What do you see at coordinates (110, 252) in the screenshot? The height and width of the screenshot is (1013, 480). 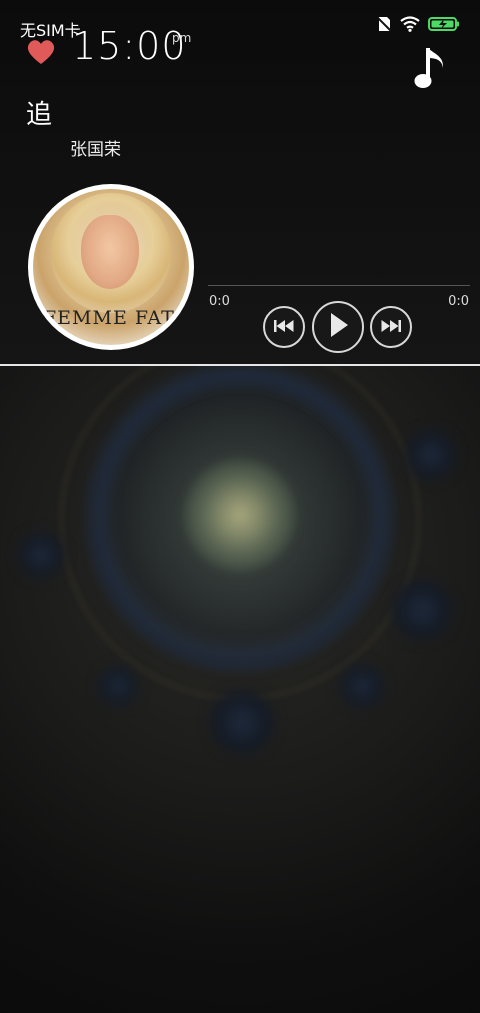 I see `album-cover-face` at bounding box center [110, 252].